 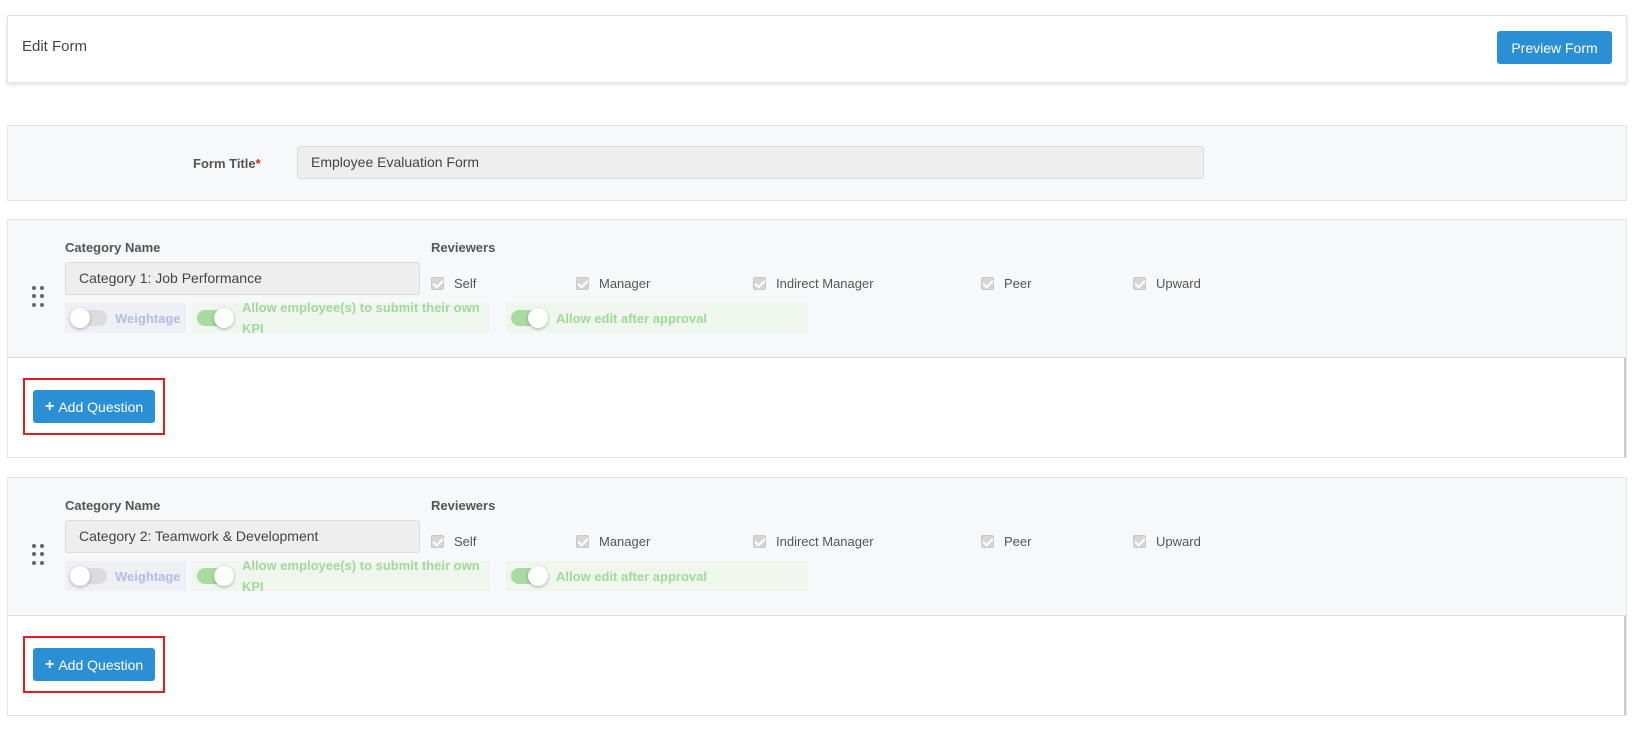 I want to click on form-title-label-text: Form Title, so click(x=224, y=163).